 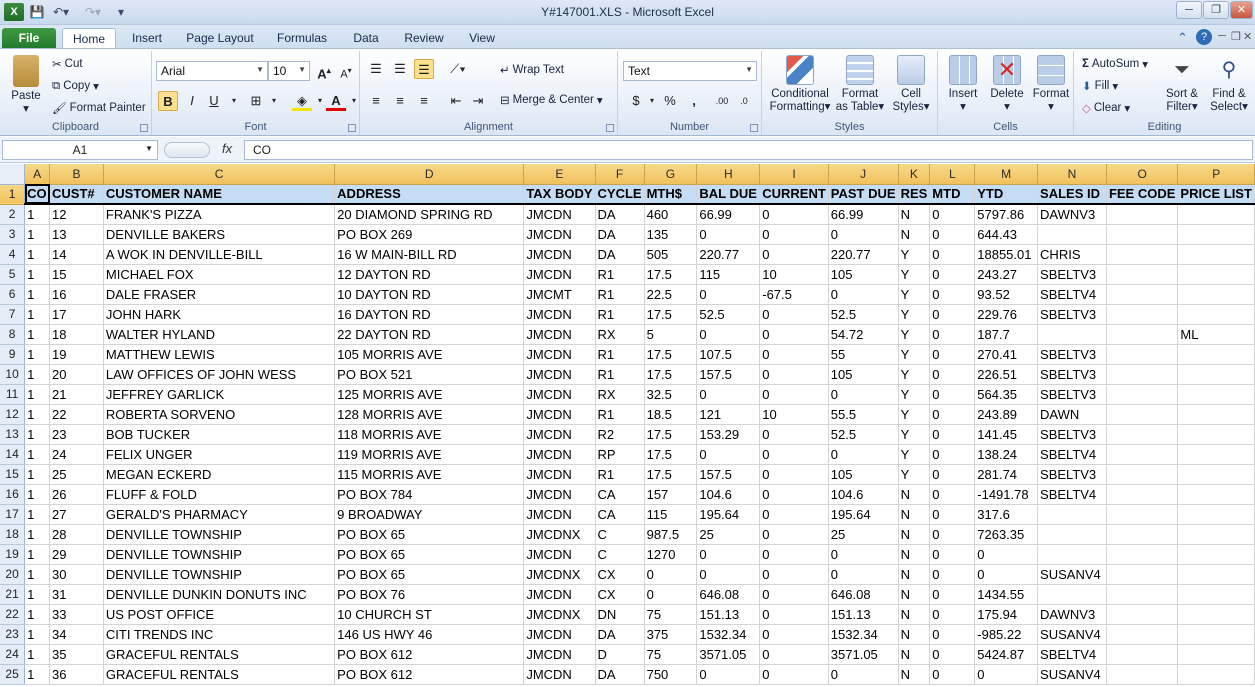 I want to click on cell: 18, so click(x=76, y=334).